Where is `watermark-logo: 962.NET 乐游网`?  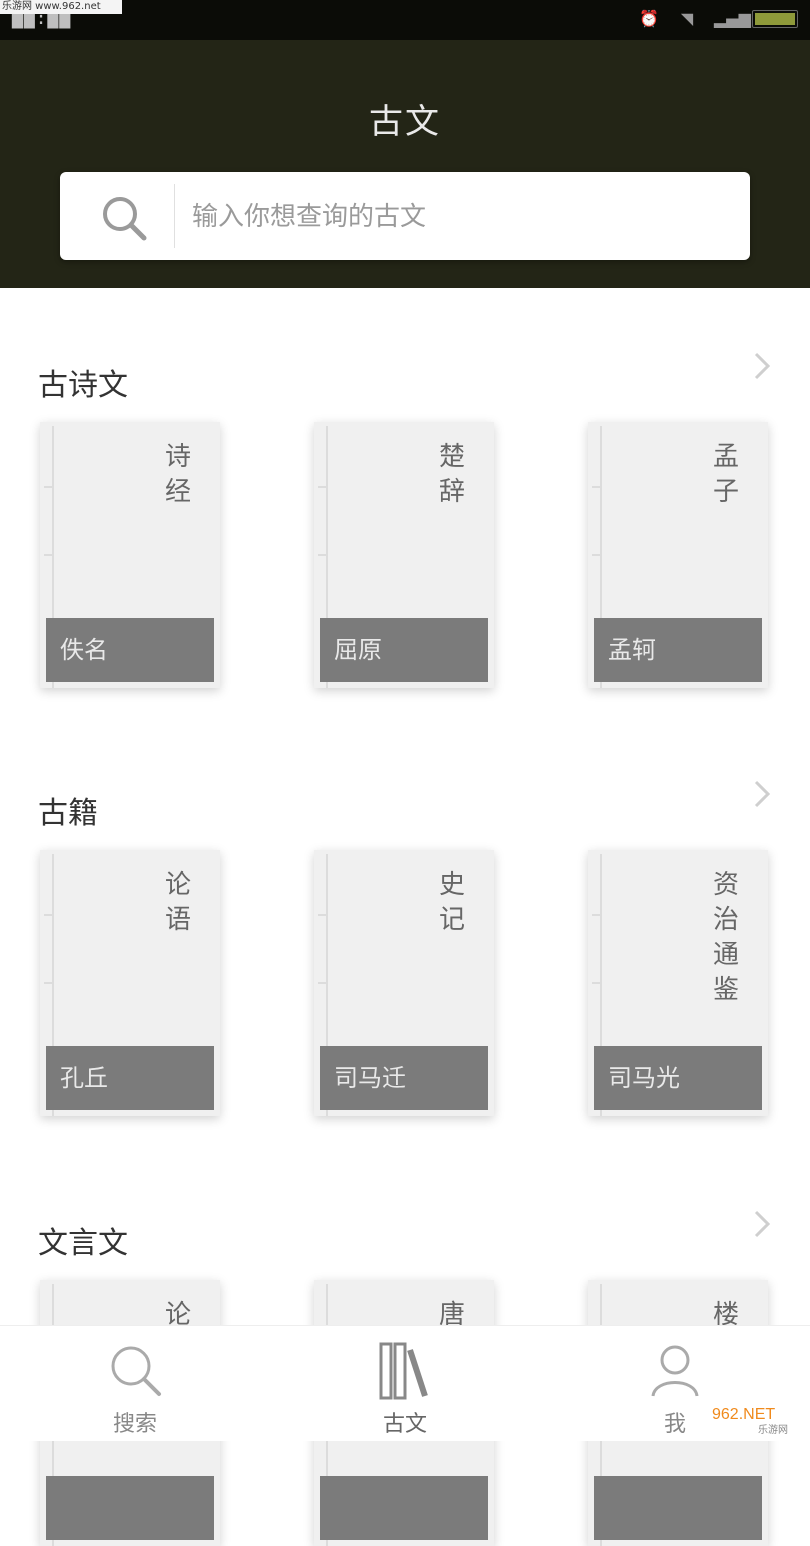
watermark-logo: 962.NET 乐游网 is located at coordinates (756, 1419).